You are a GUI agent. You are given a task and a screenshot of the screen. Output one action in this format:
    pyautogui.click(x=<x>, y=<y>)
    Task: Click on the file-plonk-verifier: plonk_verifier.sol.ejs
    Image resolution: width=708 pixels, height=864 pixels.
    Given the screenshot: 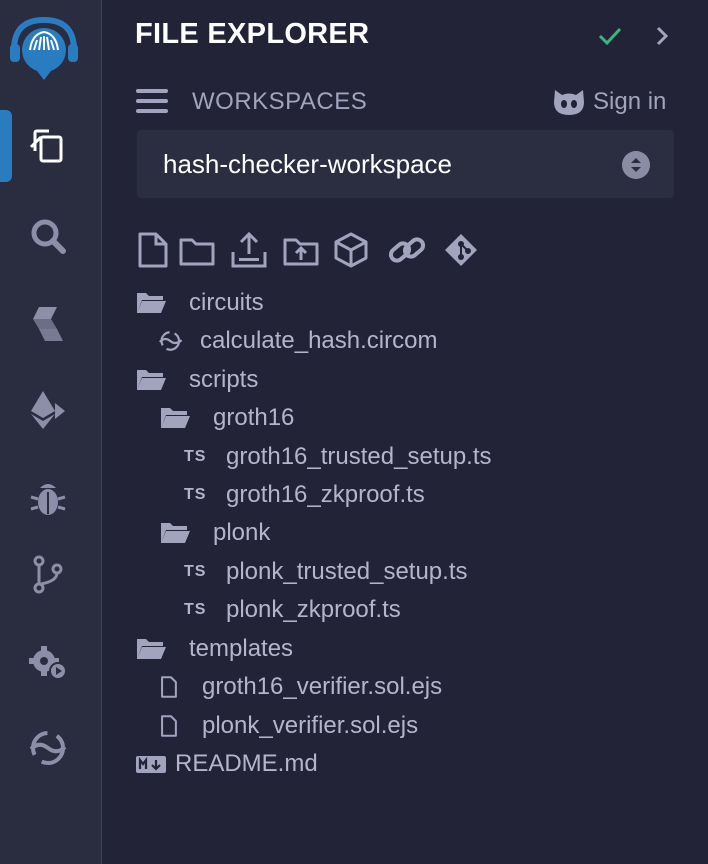 What is the action you would take?
    pyautogui.click(x=288, y=726)
    